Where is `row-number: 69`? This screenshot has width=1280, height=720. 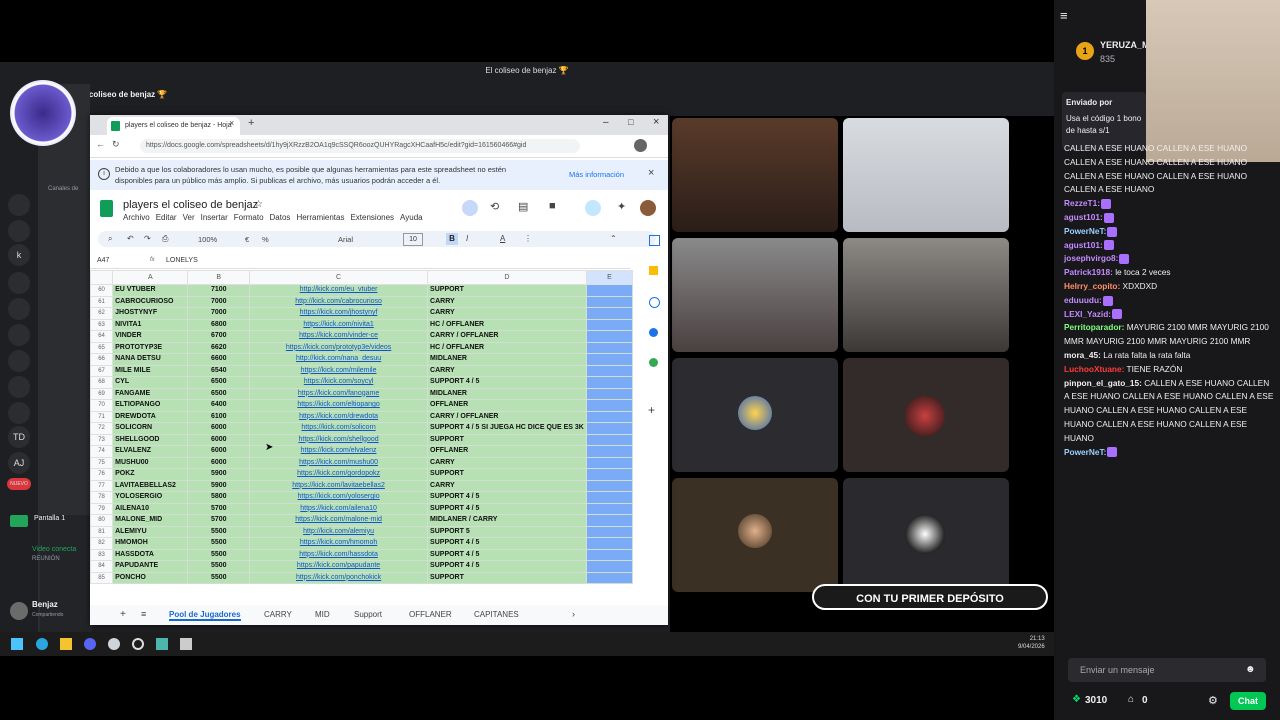
row-number: 69 is located at coordinates (102, 393).